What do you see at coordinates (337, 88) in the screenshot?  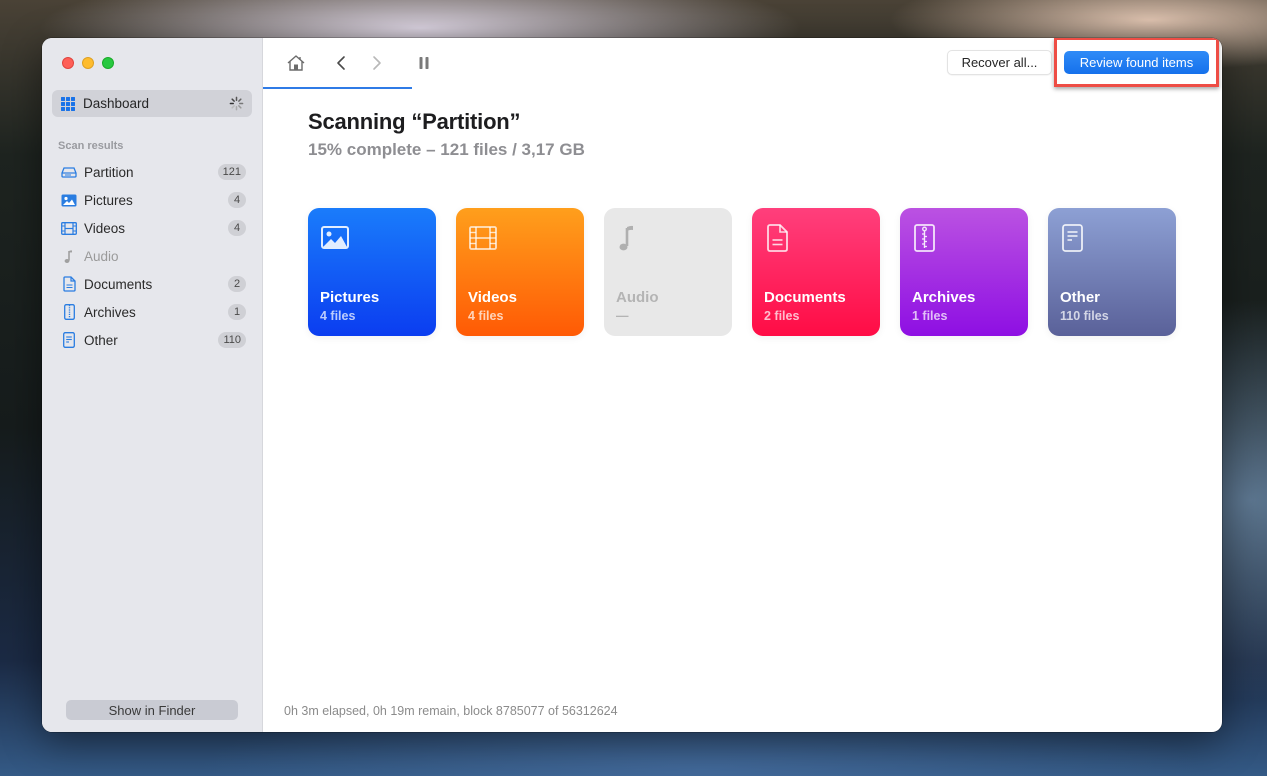 I see `progress-tab-underline` at bounding box center [337, 88].